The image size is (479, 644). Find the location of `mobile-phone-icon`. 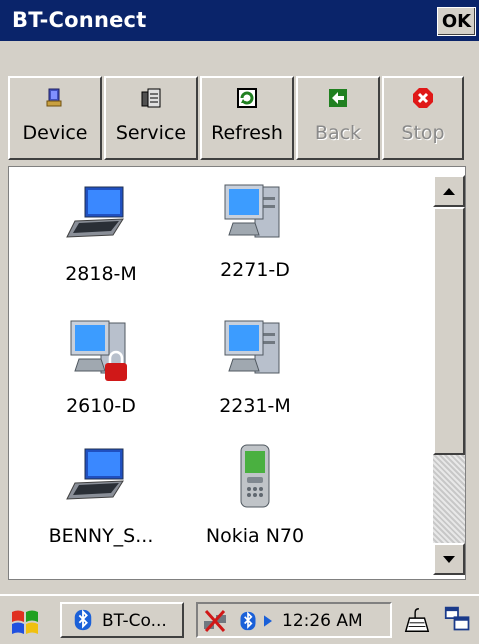

mobile-phone-icon is located at coordinates (255, 476).